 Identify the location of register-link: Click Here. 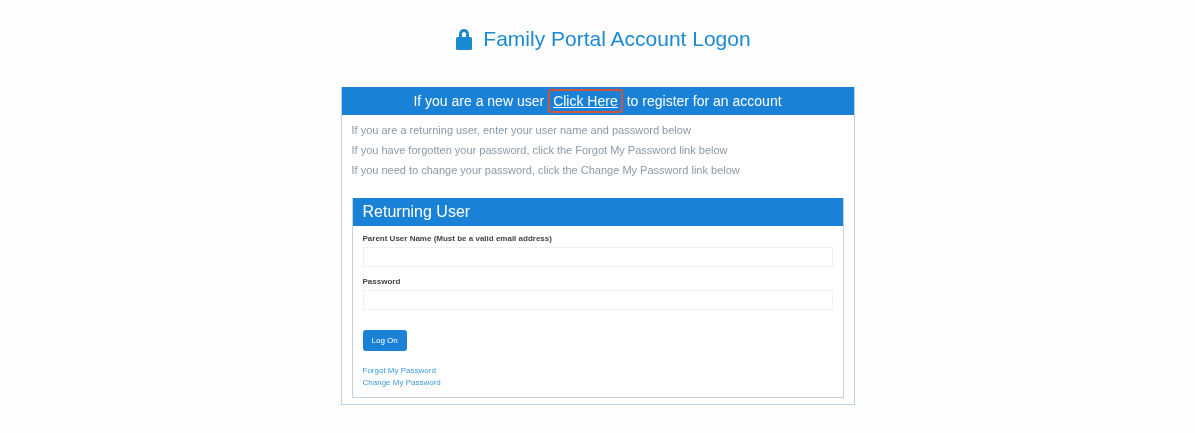
(585, 101).